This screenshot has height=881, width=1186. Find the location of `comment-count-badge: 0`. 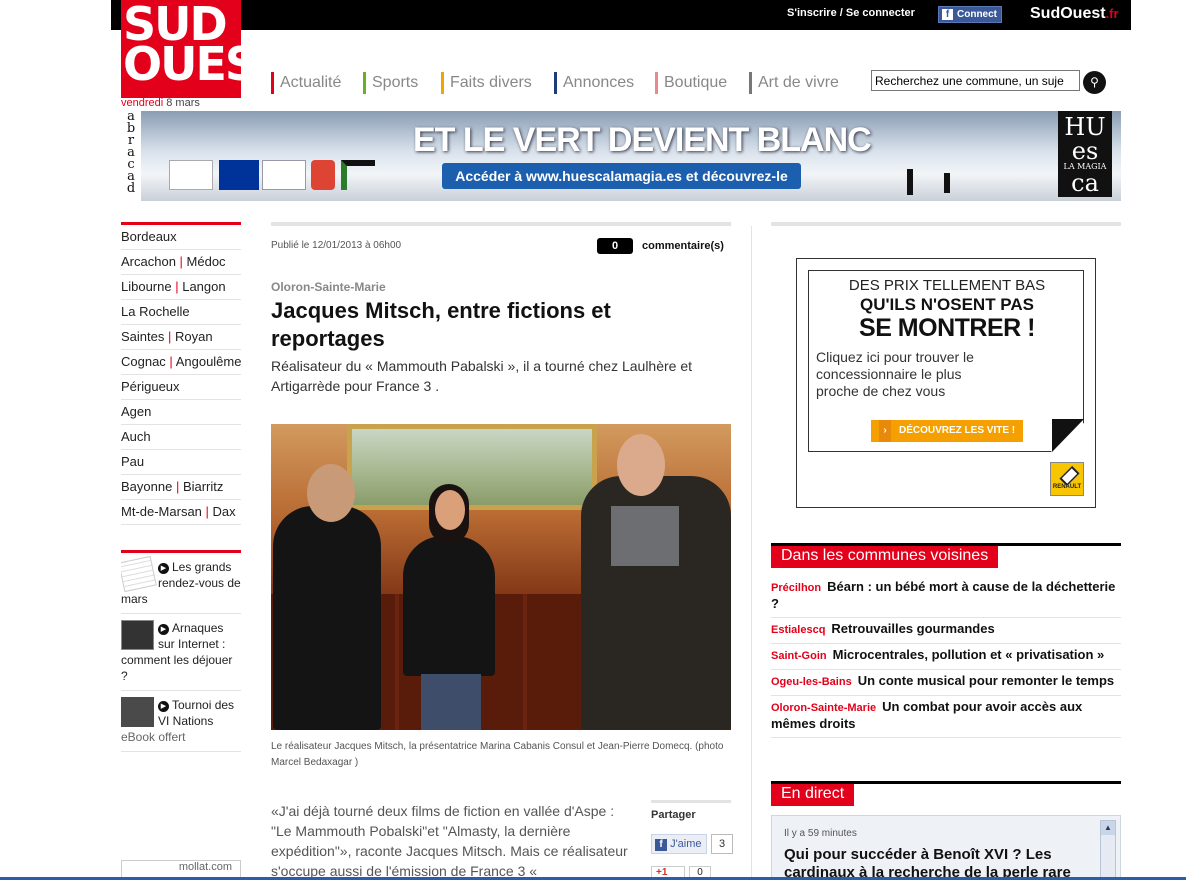

comment-count-badge: 0 is located at coordinates (615, 246).